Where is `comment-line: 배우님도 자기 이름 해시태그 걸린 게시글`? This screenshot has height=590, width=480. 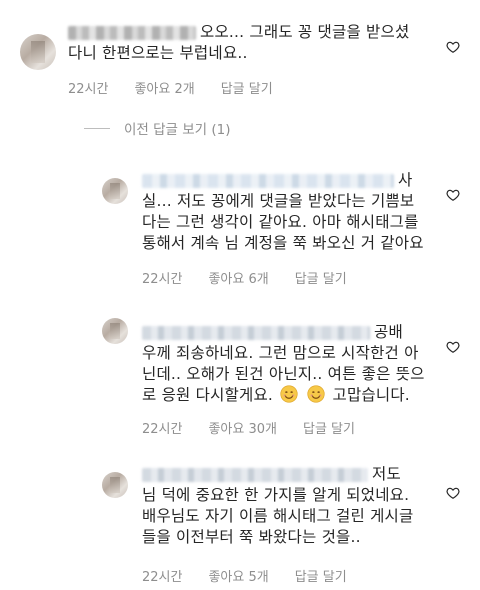 comment-line: 배우님도 자기 이름 해시태그 걸린 게시글 is located at coordinates (278, 516).